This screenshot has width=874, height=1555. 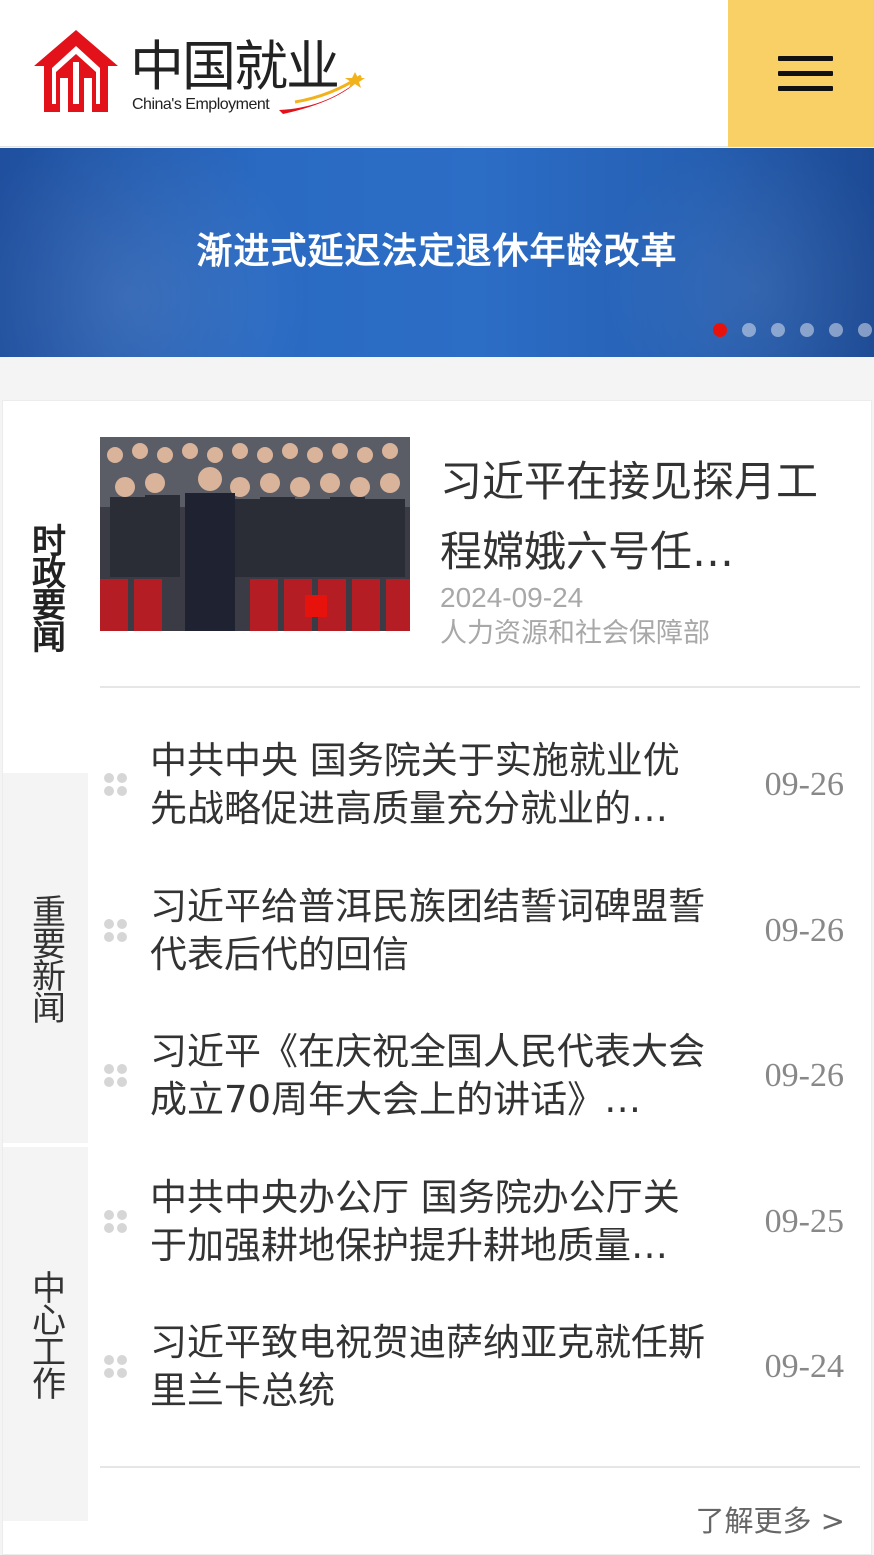 I want to click on tab-label: 重要新闻, so click(x=45, y=958).